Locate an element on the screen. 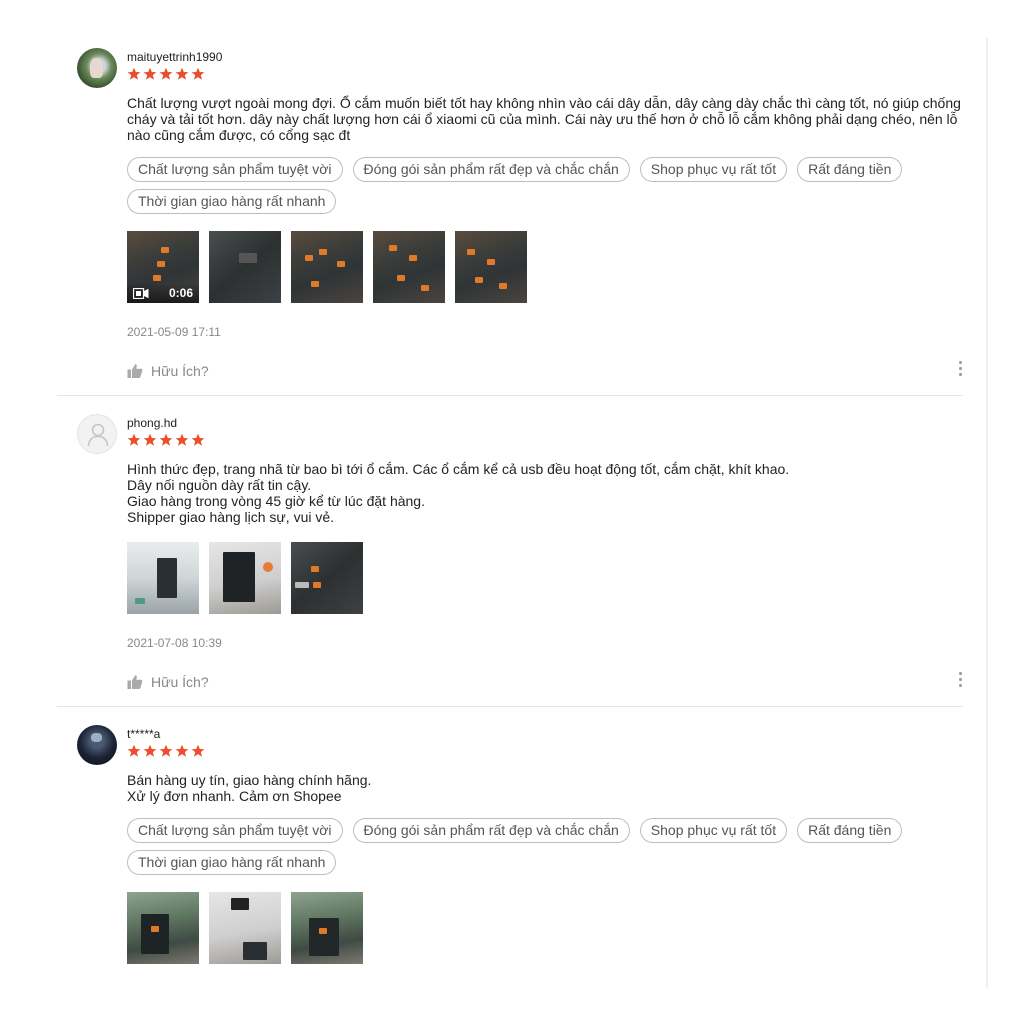 Image resolution: width=1024 pixels, height=1024 pixels. review-video-thumbnail: 0:06 is located at coordinates (163, 267).